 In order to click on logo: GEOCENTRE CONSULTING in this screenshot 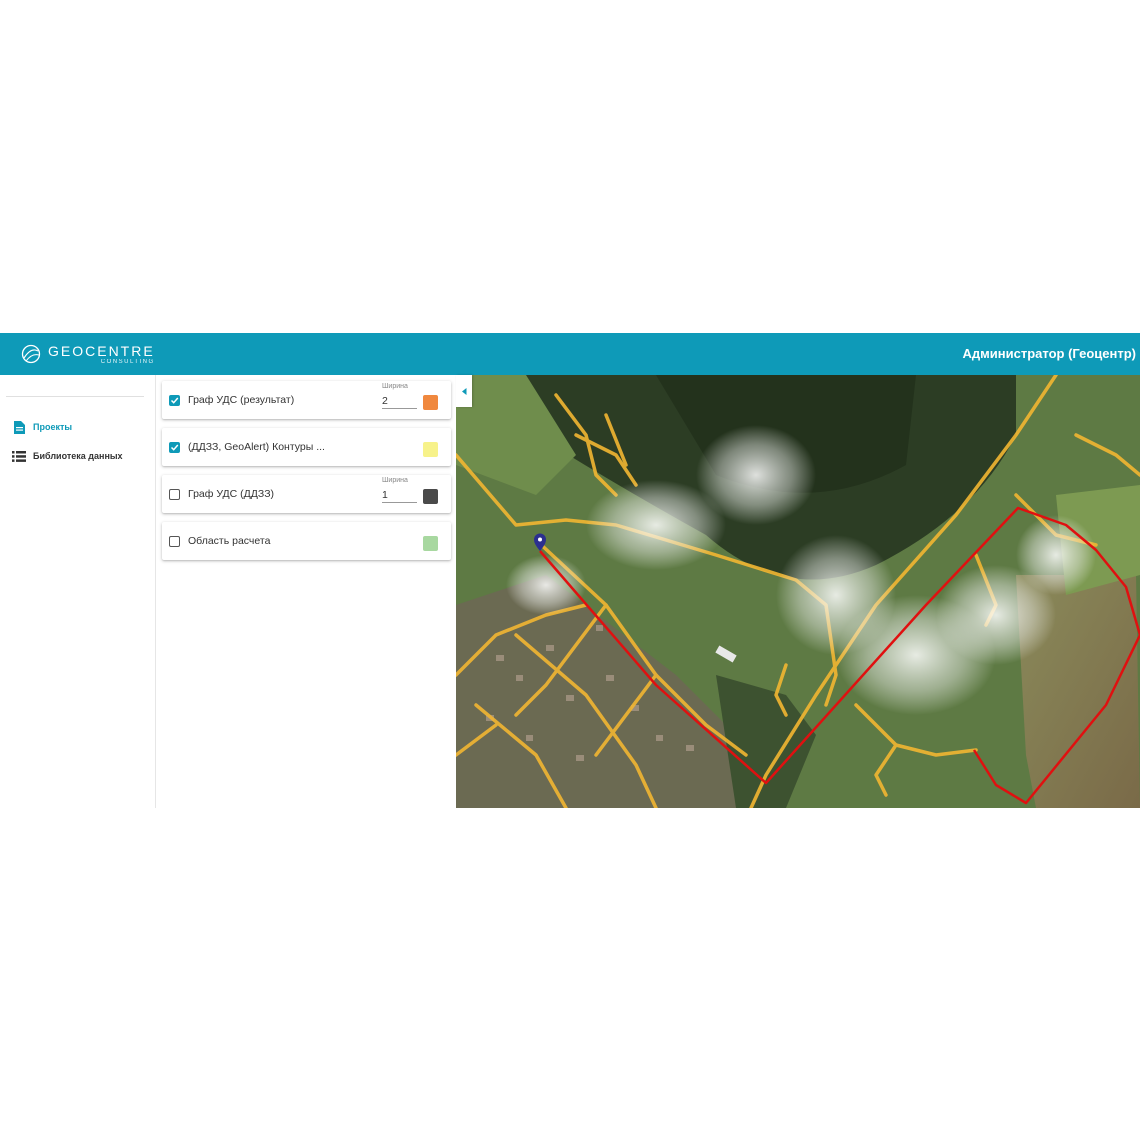, I will do `click(87, 354)`.